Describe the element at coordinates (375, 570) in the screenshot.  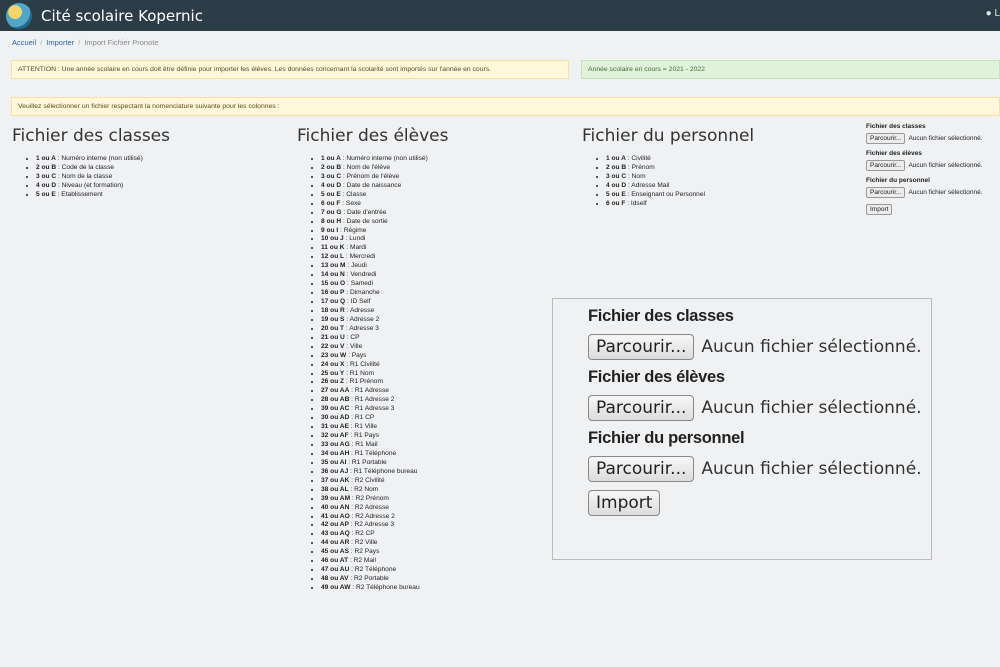
I see `column-item-label: R2 Téléphone` at that location.